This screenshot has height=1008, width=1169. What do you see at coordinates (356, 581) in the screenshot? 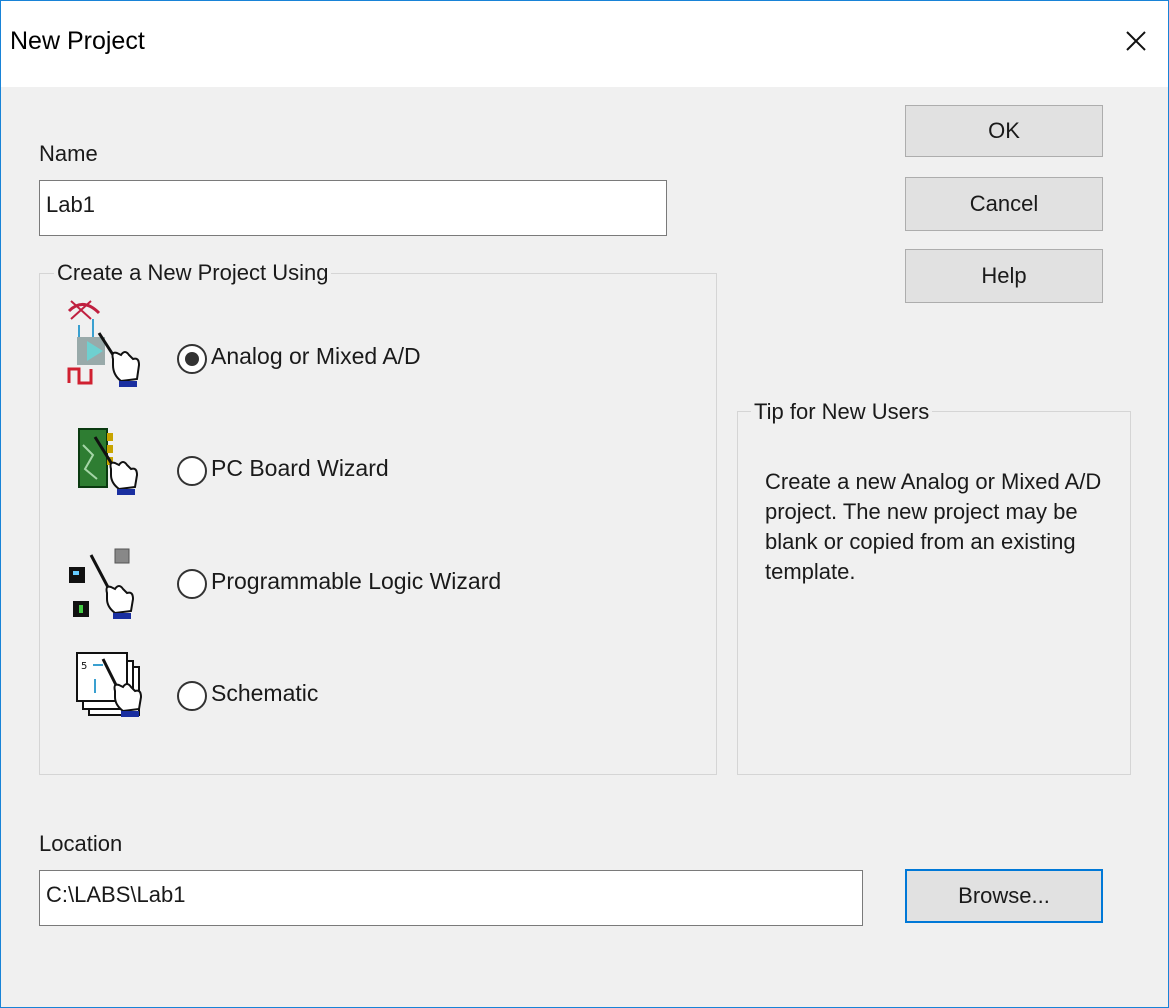
I see `option-programmable-logic-label: Programmable Logic Wizard` at bounding box center [356, 581].